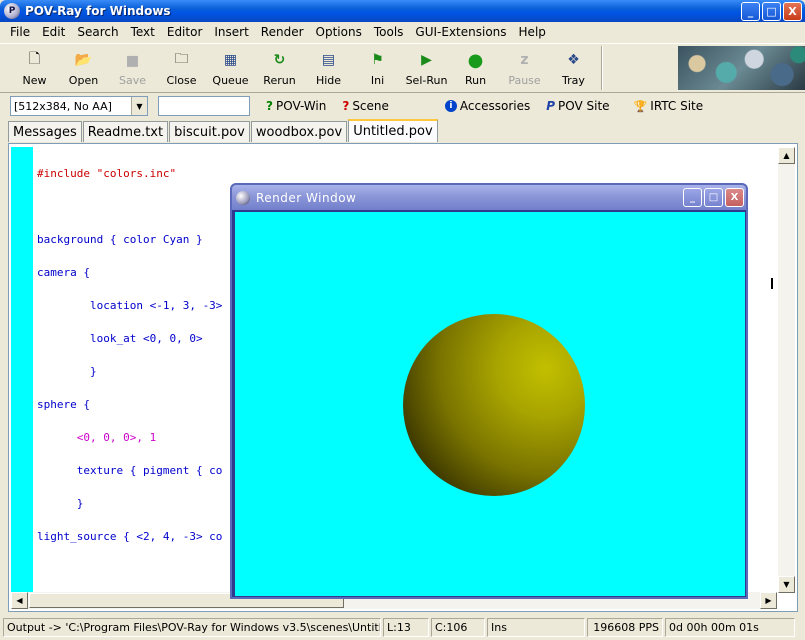  What do you see at coordinates (63, 272) in the screenshot?
I see `code-line: camera {` at bounding box center [63, 272].